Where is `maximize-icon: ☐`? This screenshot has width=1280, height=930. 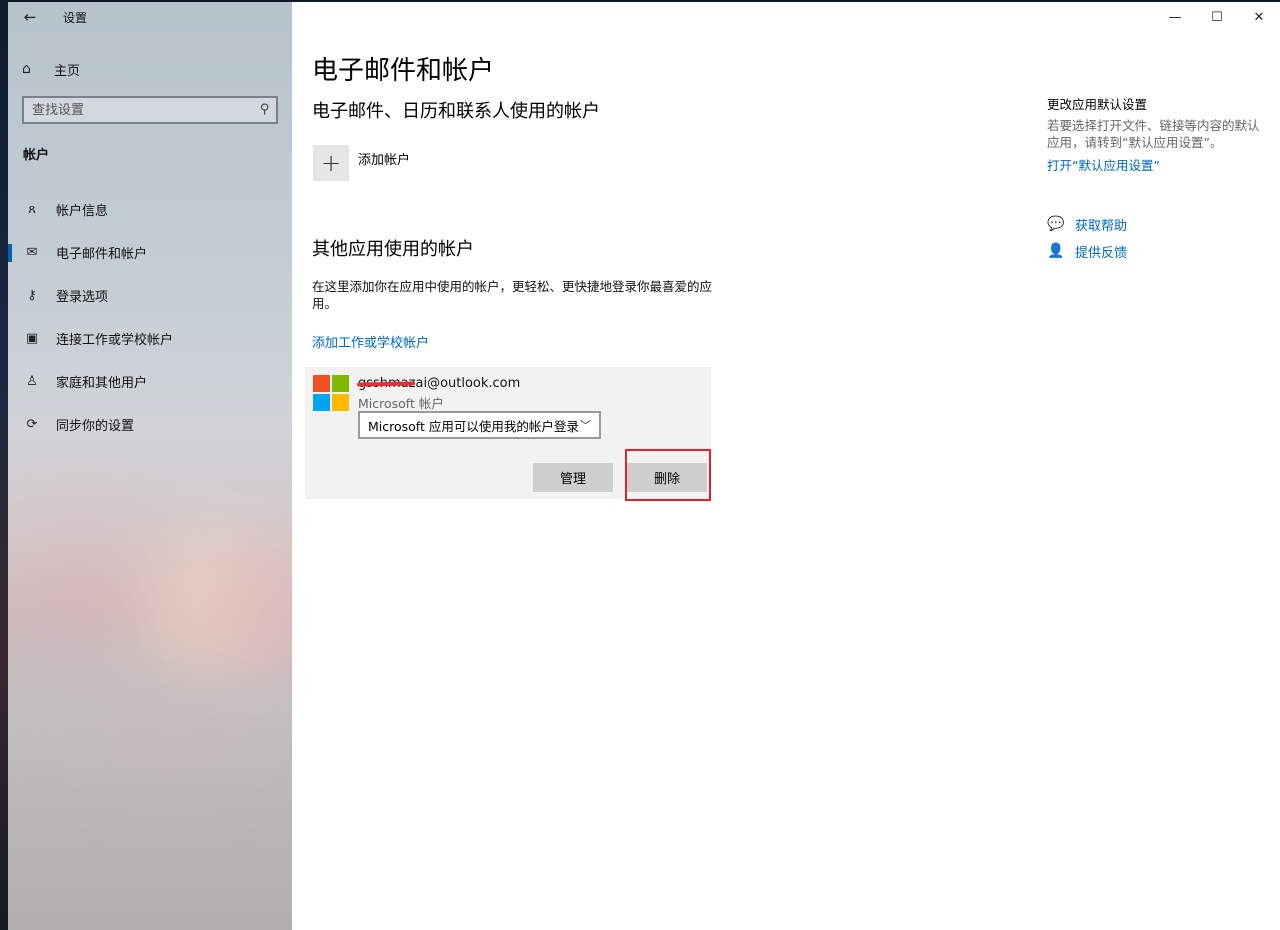 maximize-icon: ☐ is located at coordinates (1217, 17).